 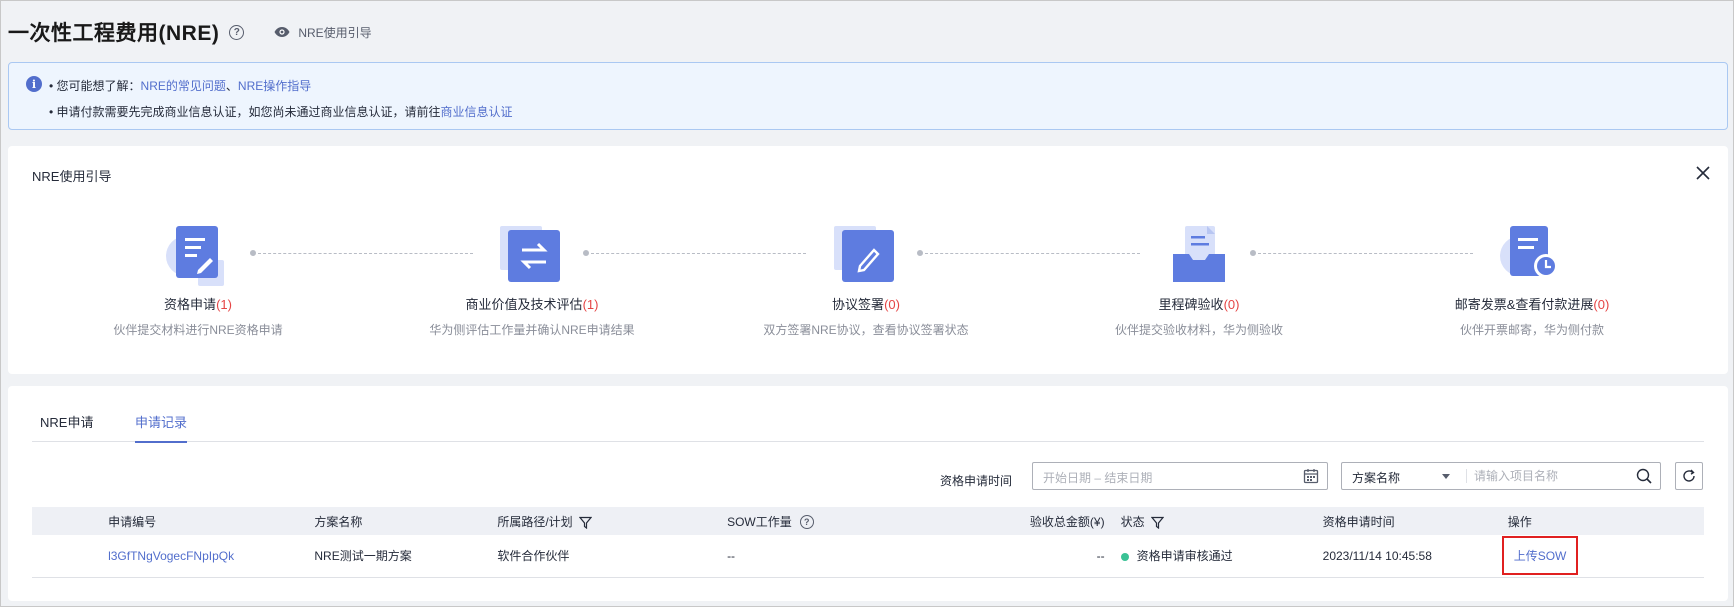 What do you see at coordinates (198, 256) in the screenshot?
I see `document-edit-icon` at bounding box center [198, 256].